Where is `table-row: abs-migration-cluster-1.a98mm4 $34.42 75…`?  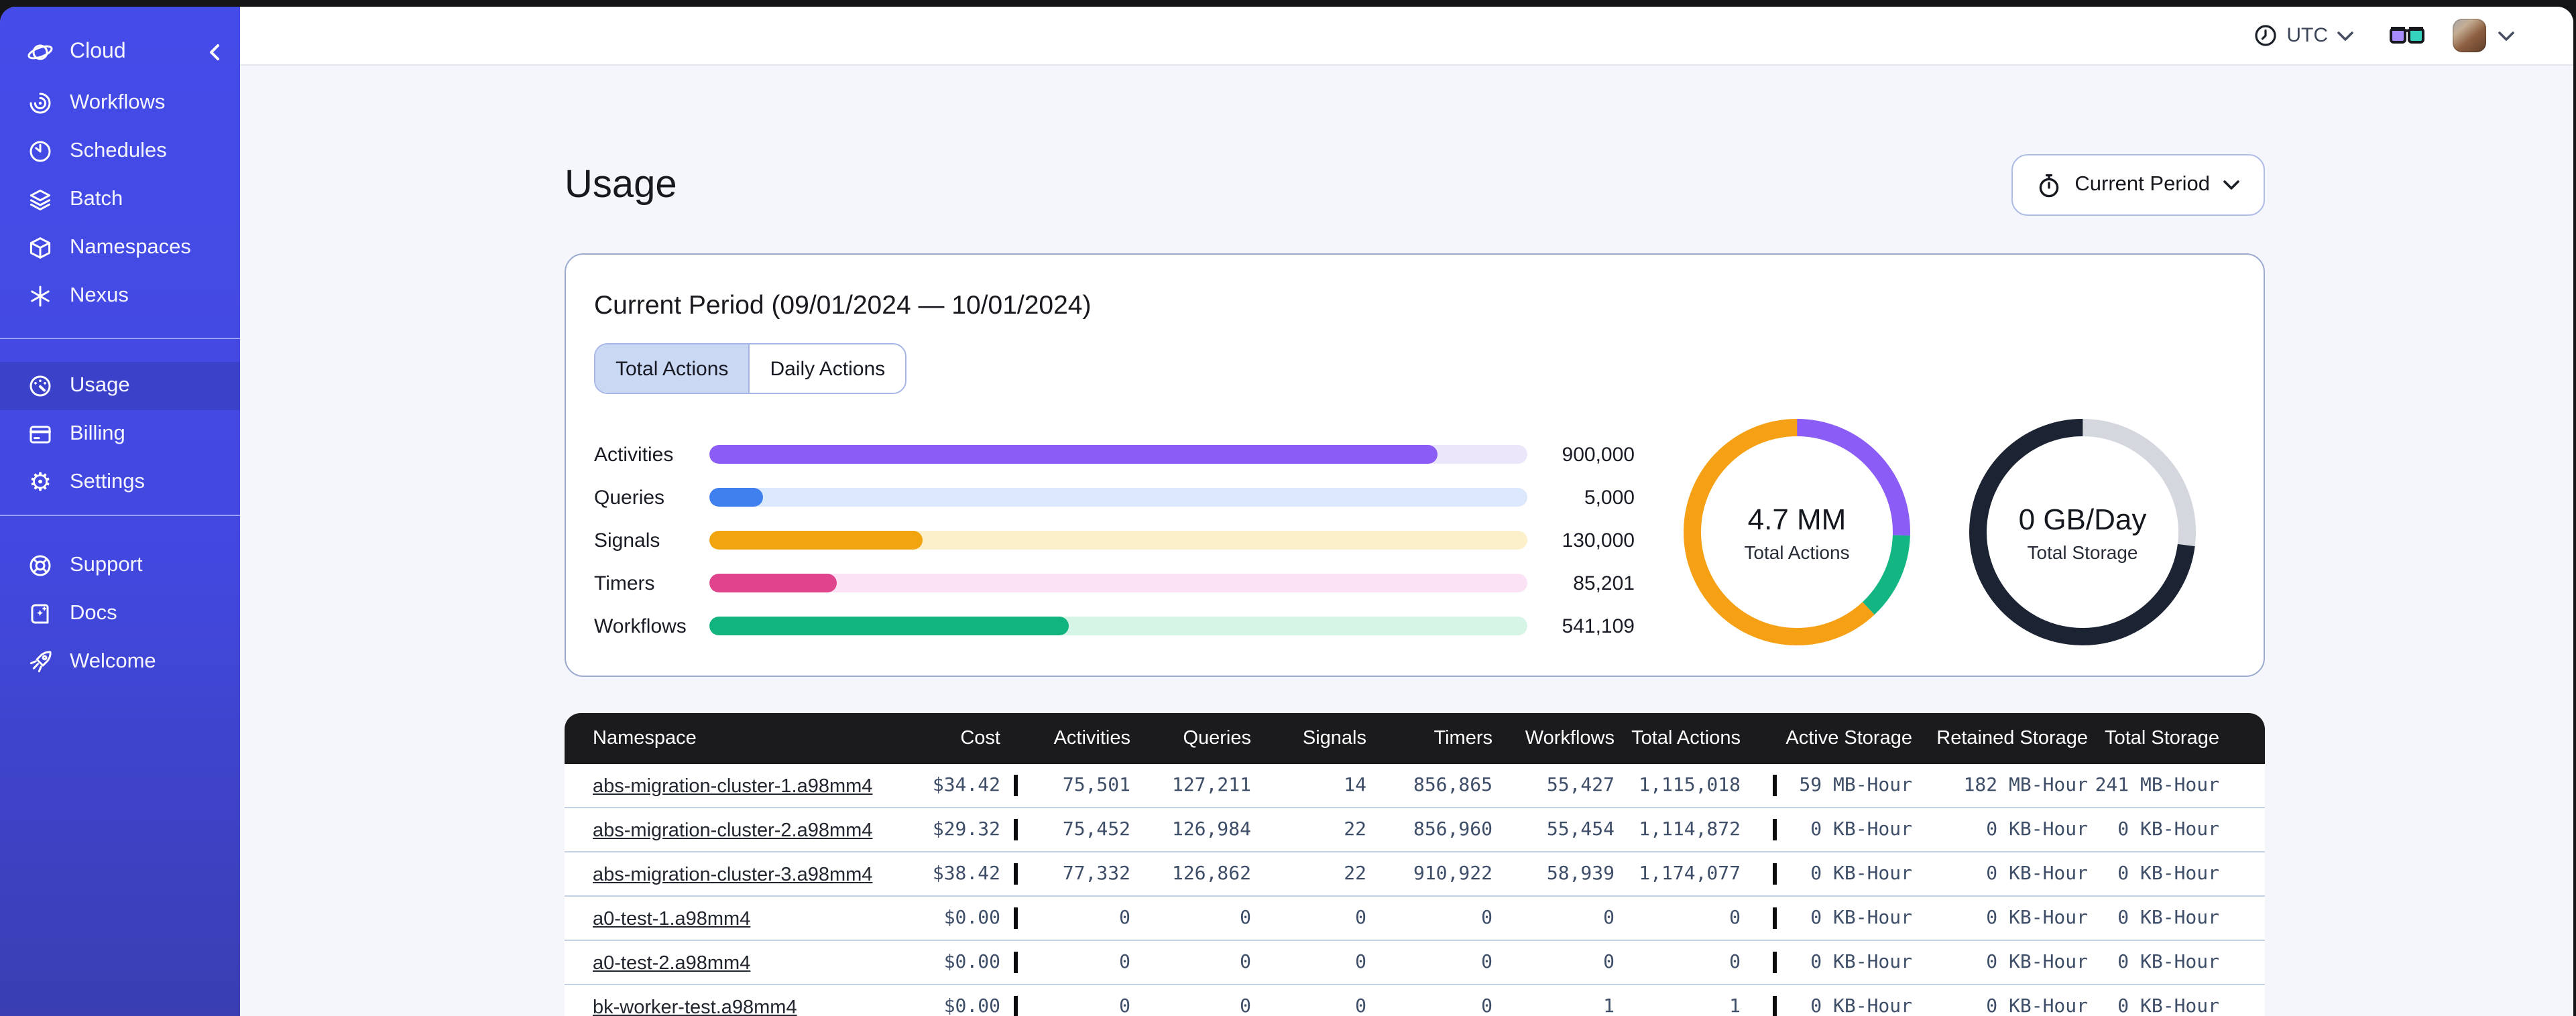
table-row: abs-migration-cluster-1.a98mm4 $34.42 75… is located at coordinates (1415, 785).